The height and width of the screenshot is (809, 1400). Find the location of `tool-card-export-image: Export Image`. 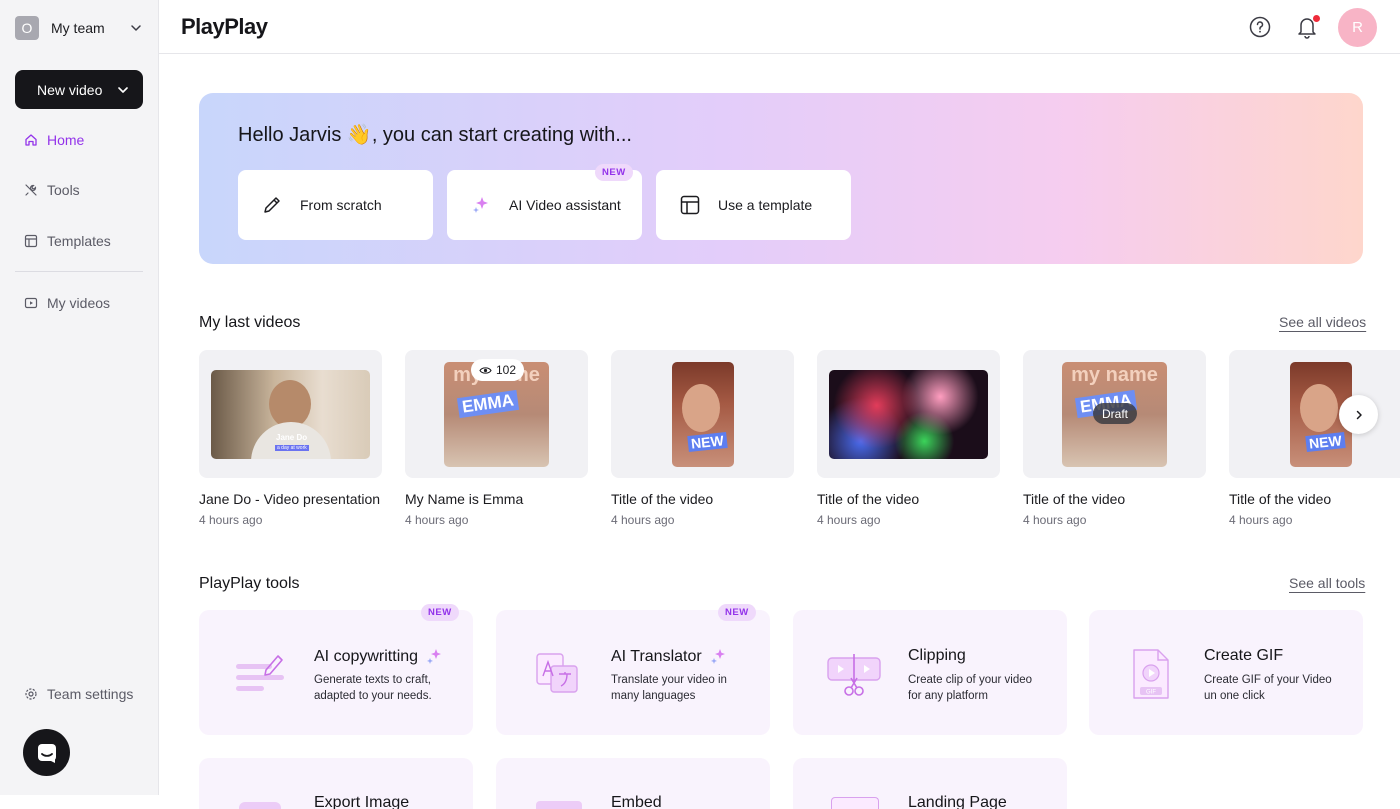

tool-card-export-image: Export Image is located at coordinates (336, 783).